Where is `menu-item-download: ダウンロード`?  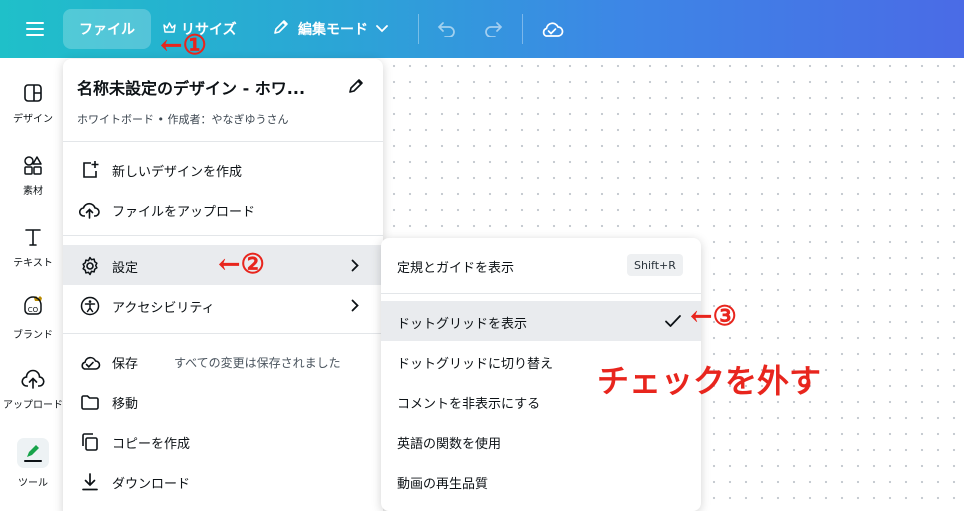 menu-item-download: ダウンロード is located at coordinates (223, 481).